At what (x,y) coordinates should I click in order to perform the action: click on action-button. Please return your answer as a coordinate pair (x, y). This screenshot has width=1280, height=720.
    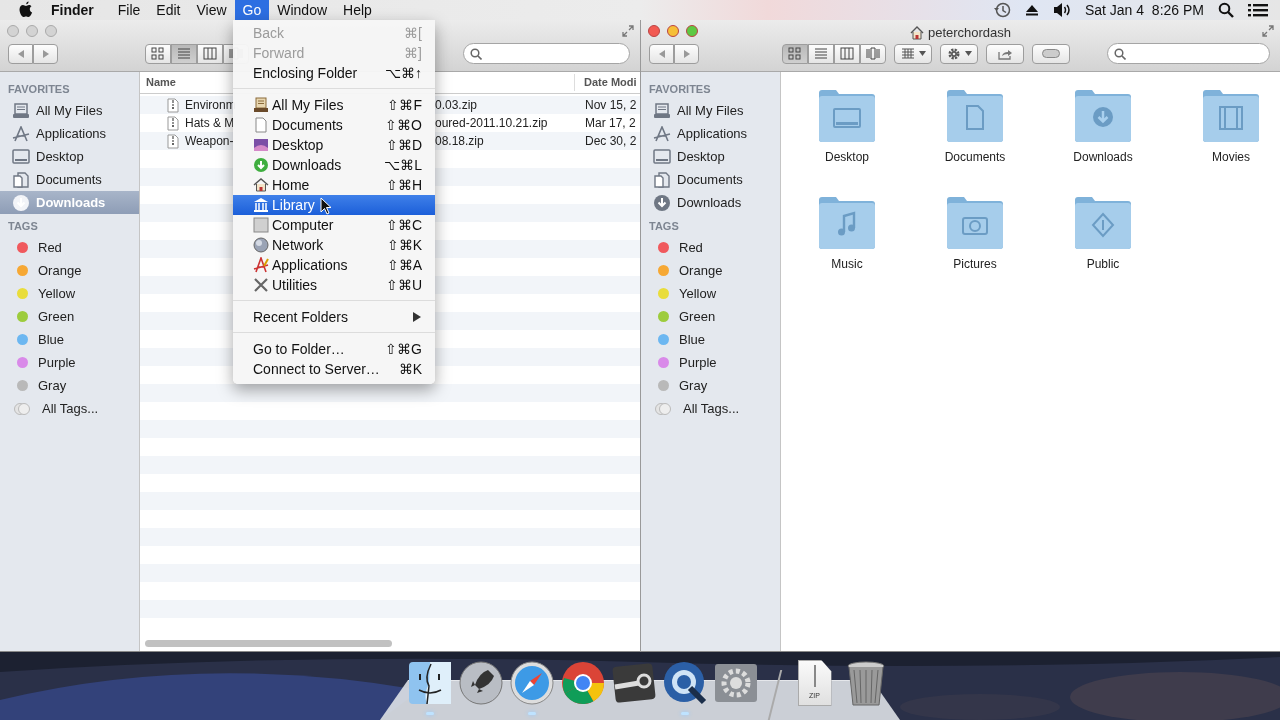
    Looking at the image, I should click on (959, 53).